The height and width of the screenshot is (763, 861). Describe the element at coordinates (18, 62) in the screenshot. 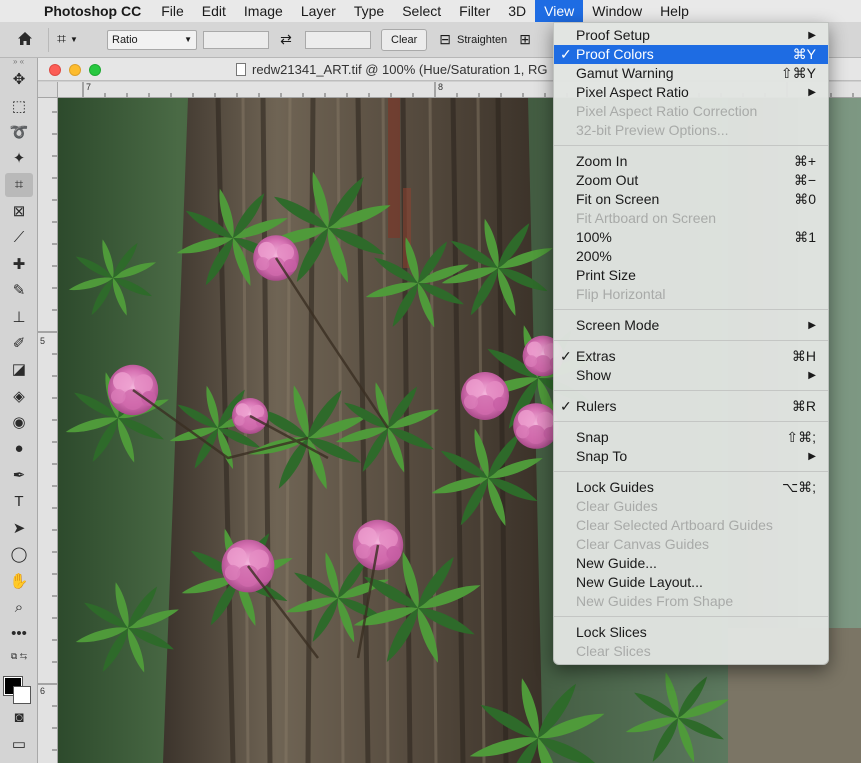

I see `panel-grip: » «` at that location.